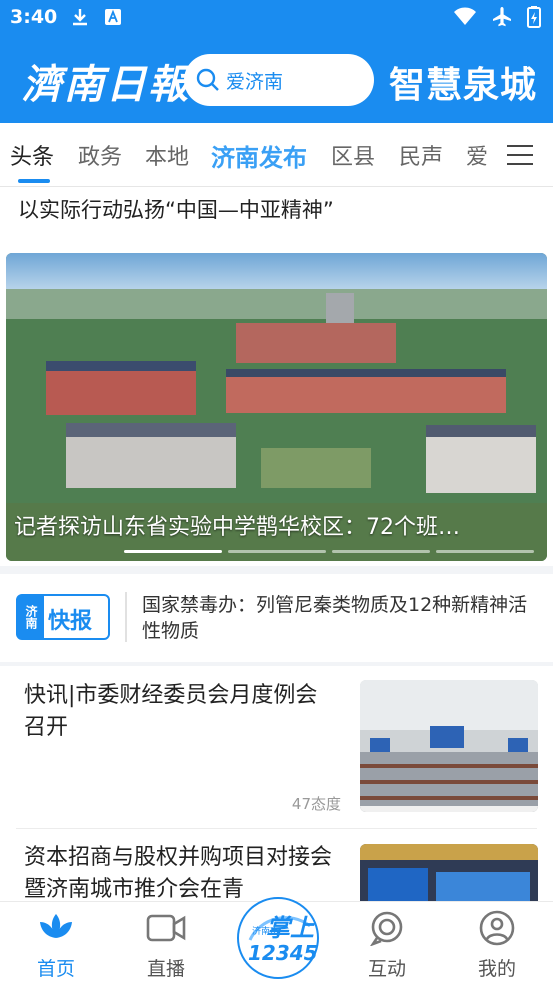  I want to click on smart-quancheng-brand: 智慧泉城, so click(463, 82).